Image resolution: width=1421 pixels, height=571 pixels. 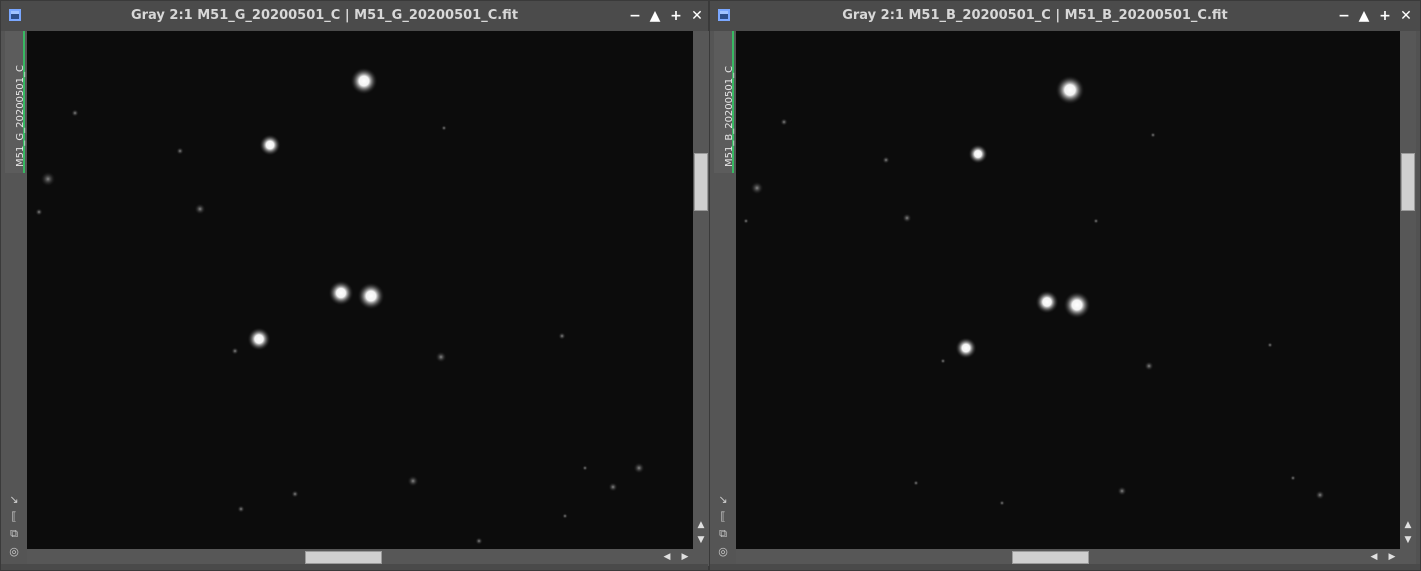 I want to click on view-identifier-label: M51_G_20200501_C, so click(x=20, y=116).